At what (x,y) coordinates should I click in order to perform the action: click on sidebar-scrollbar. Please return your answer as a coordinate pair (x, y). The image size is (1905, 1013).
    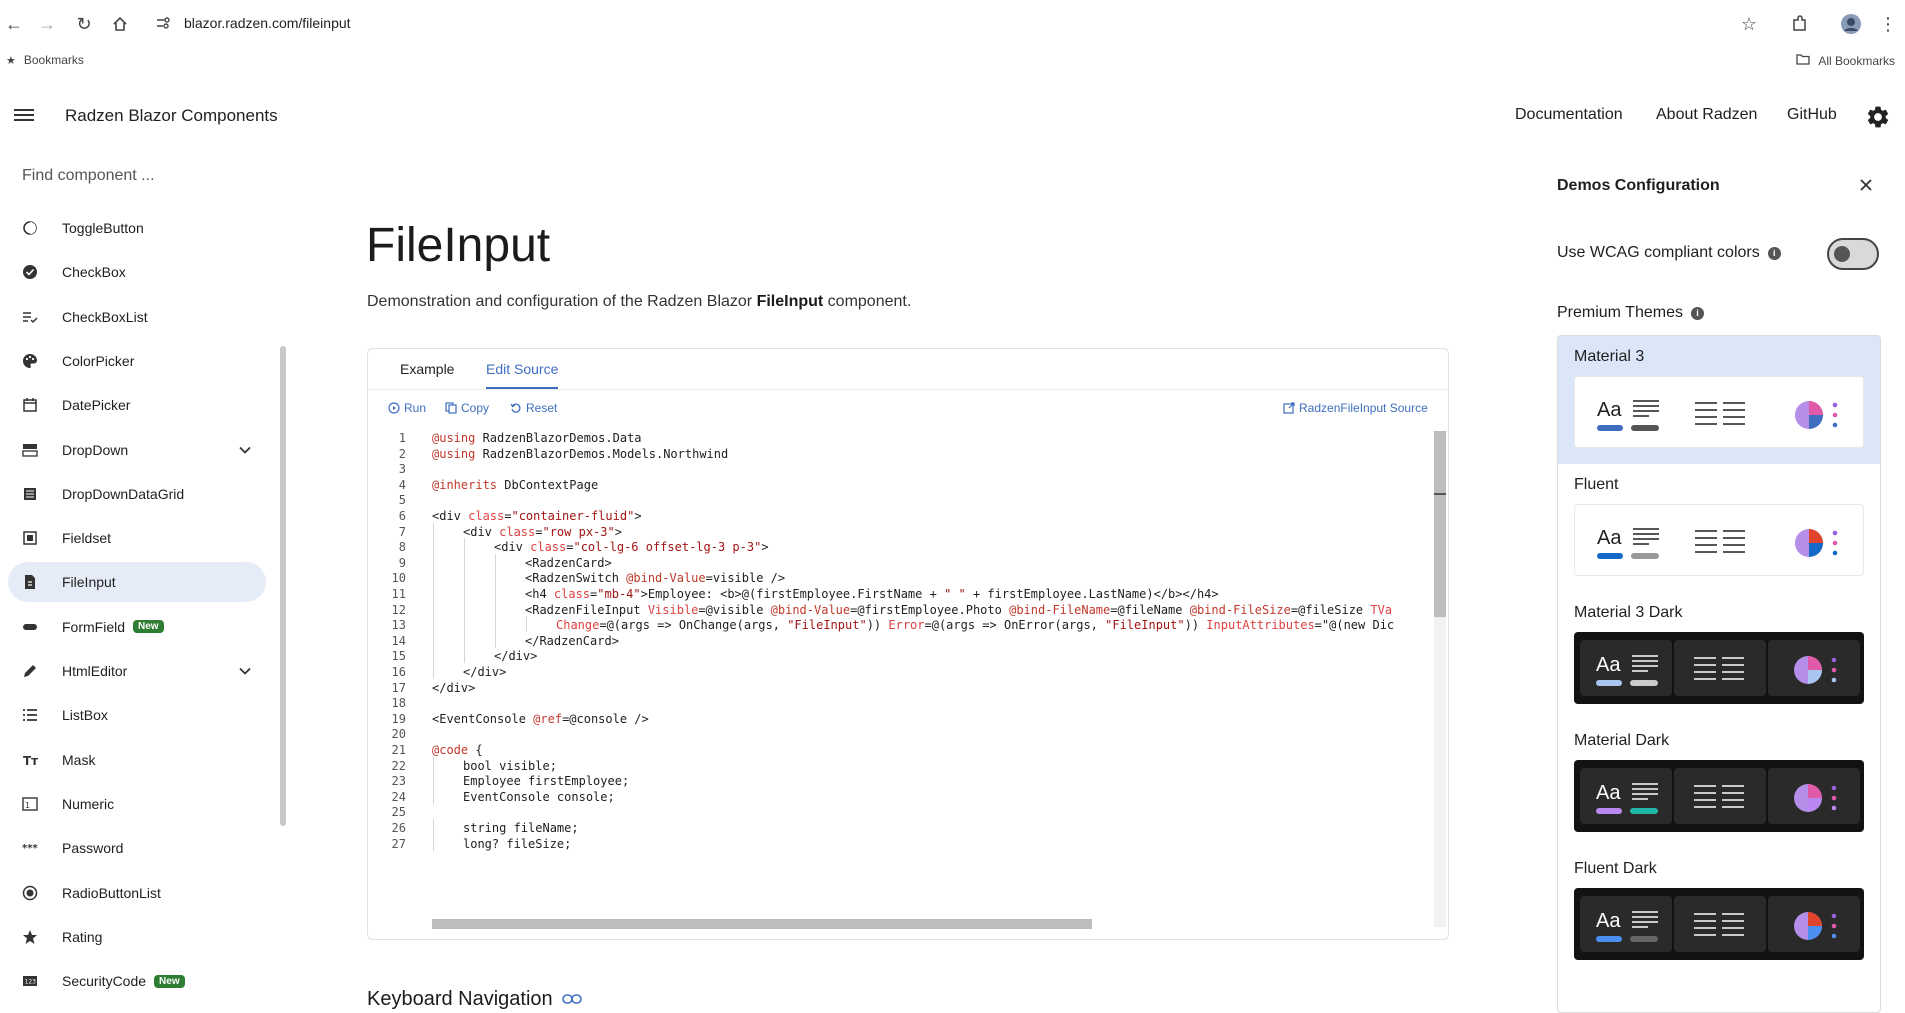
    Looking at the image, I should click on (283, 586).